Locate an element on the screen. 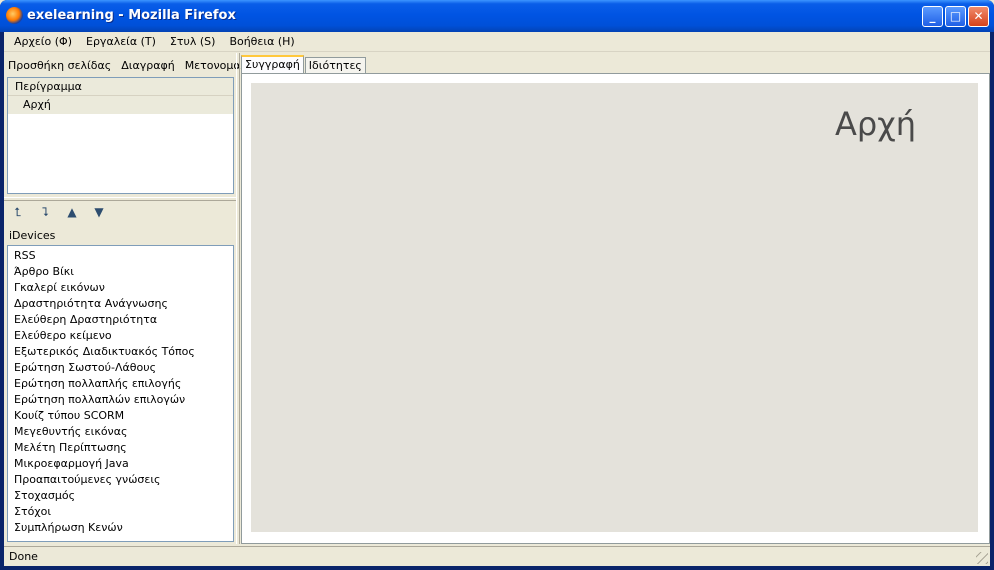  demote-icon: ⮧ is located at coordinates (45, 212).